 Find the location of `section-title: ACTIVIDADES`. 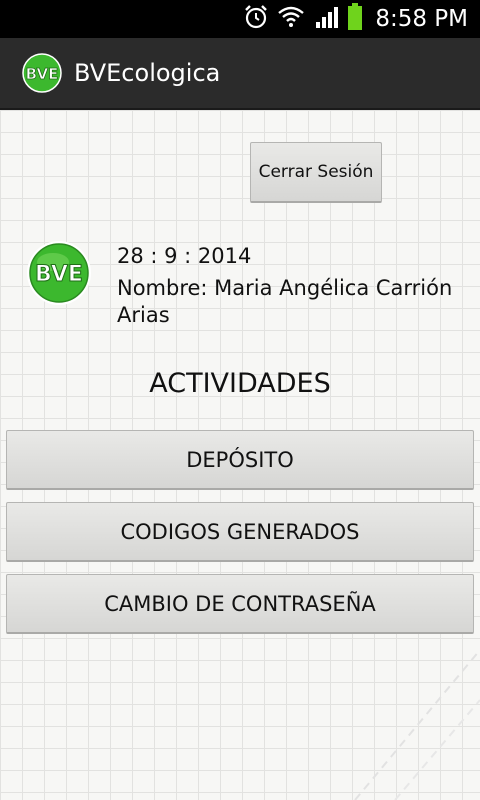

section-title: ACTIVIDADES is located at coordinates (240, 383).